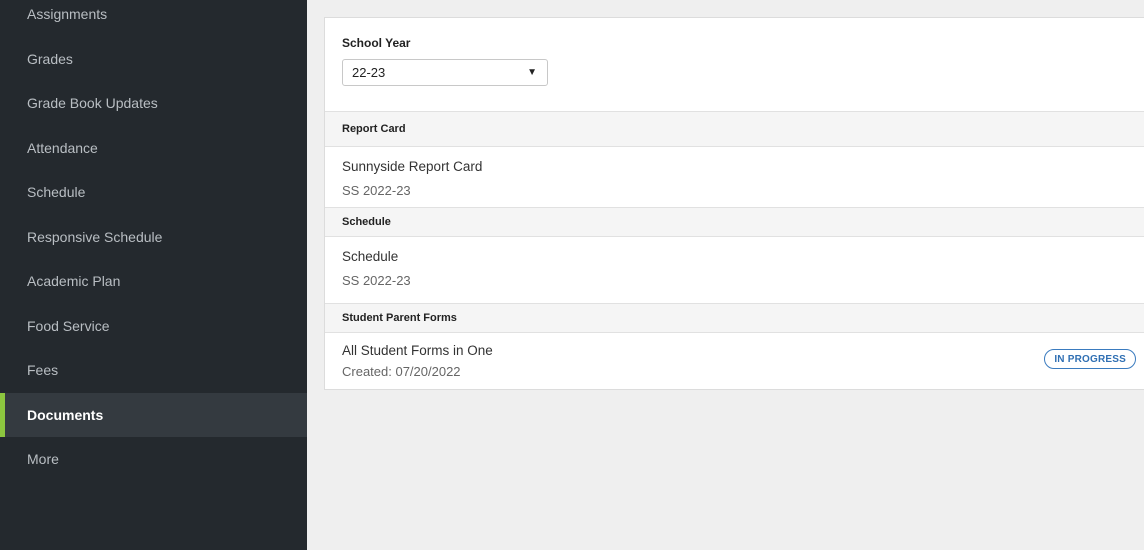 This screenshot has height=550, width=1144. What do you see at coordinates (401, 371) in the screenshot?
I see `document-subtitle: Created: 07/20/2022` at bounding box center [401, 371].